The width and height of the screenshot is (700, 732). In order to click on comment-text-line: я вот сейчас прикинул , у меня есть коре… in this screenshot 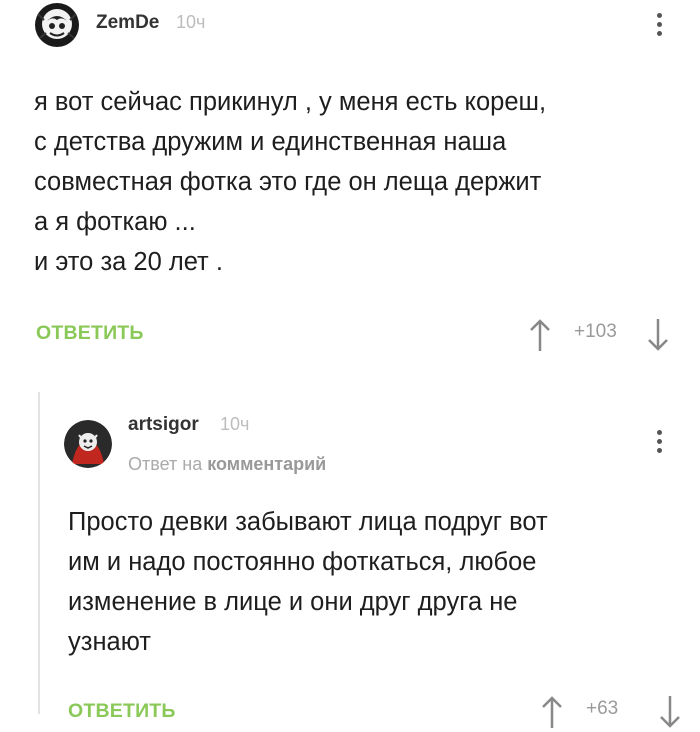, I will do `click(290, 102)`.